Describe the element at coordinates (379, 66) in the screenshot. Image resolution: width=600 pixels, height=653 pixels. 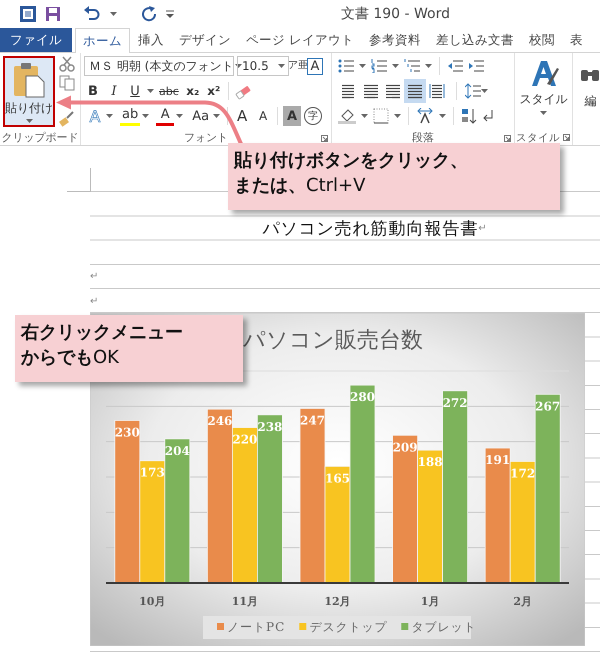
I see `numbered-list-icon` at that location.